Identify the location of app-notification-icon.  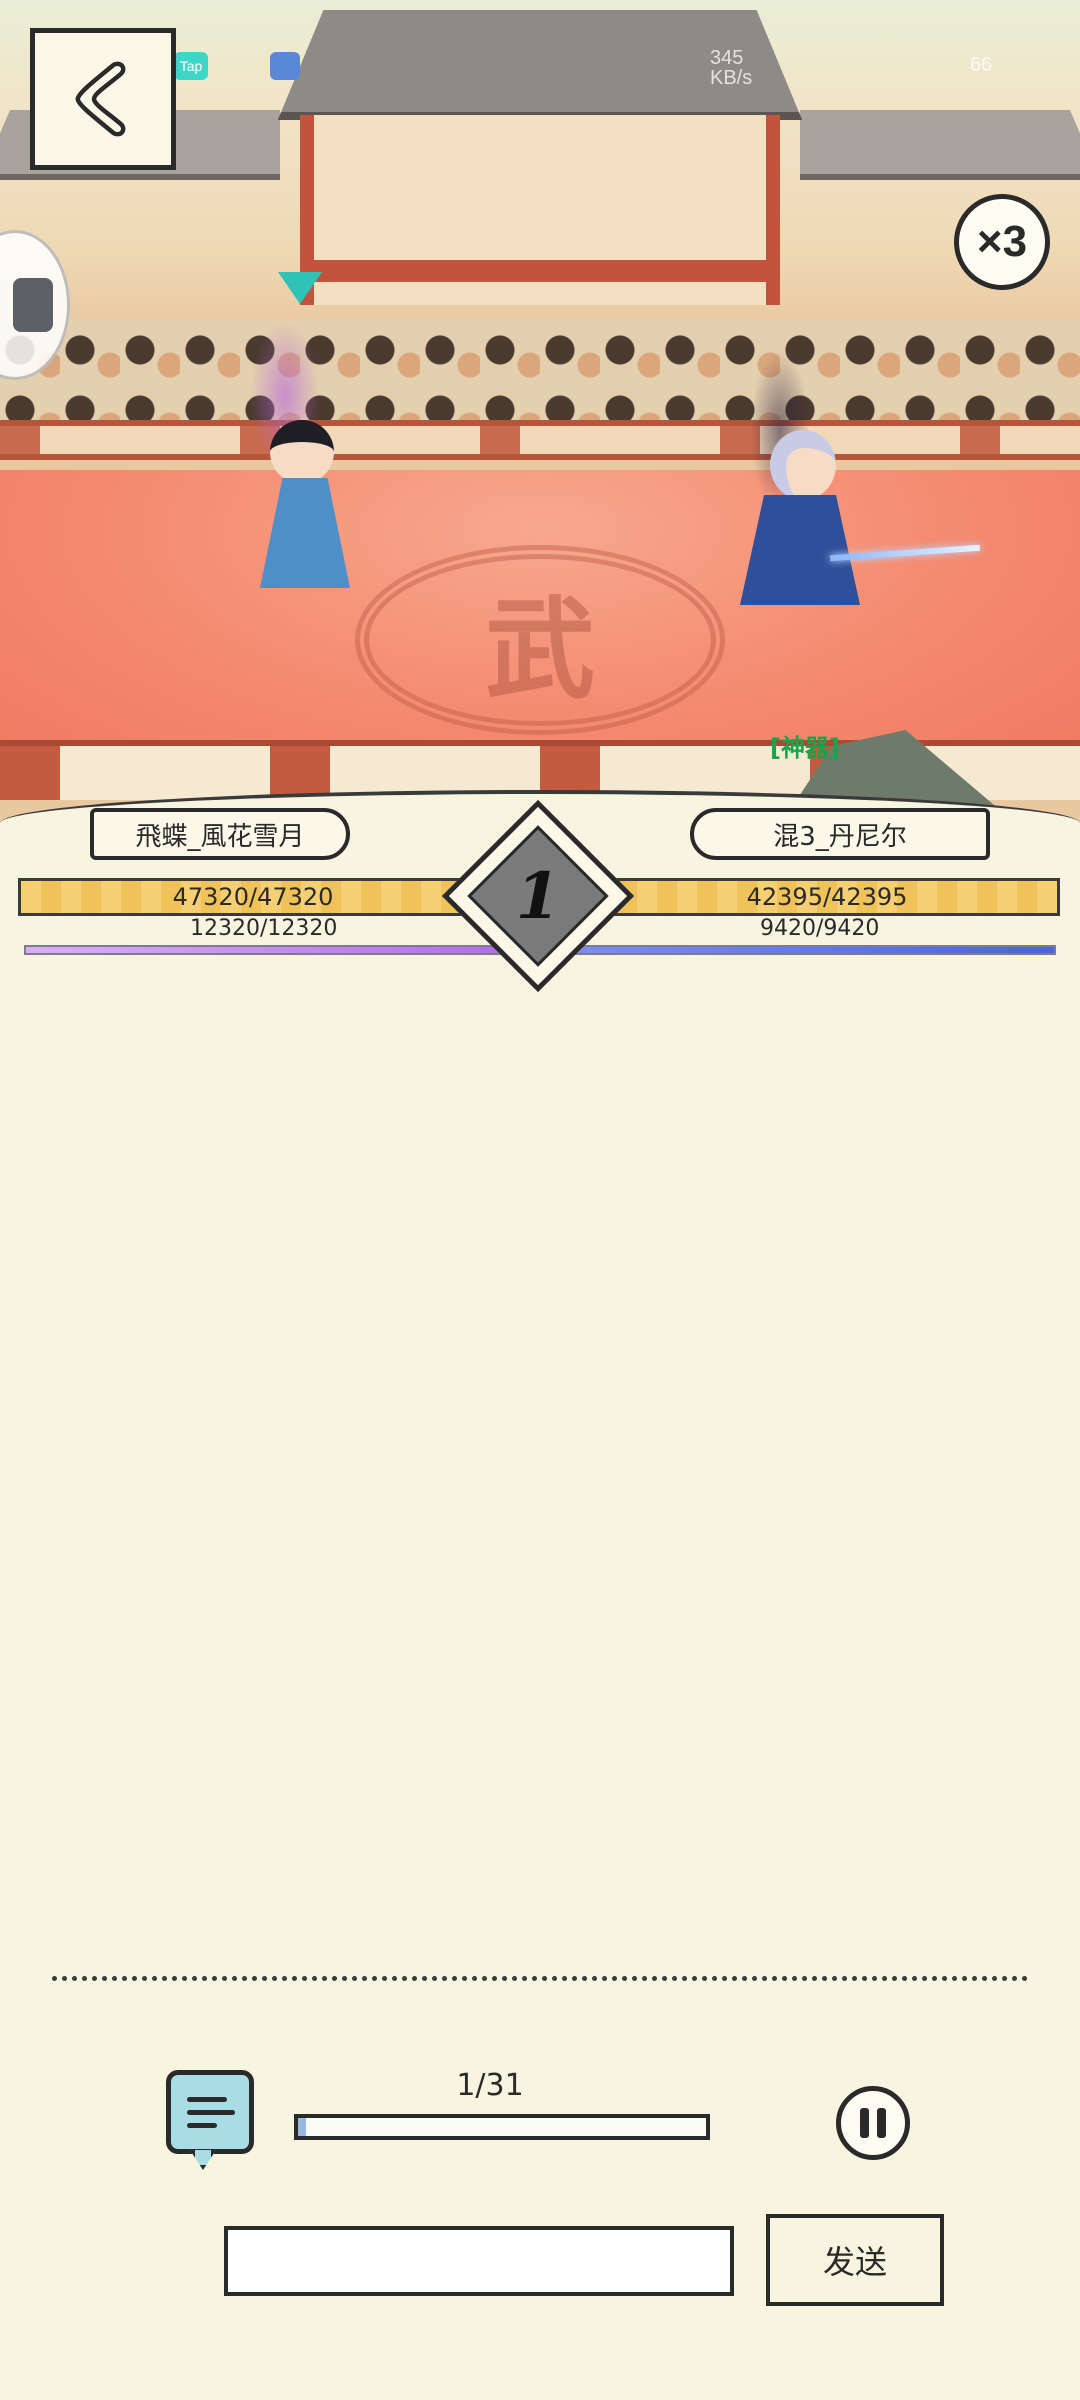
(285, 66).